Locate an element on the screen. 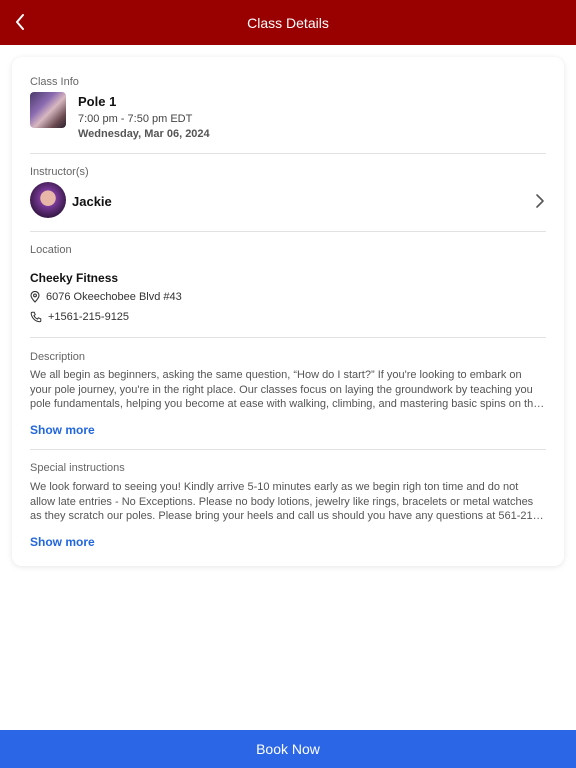 The height and width of the screenshot is (768, 576). chevron-left-icon is located at coordinates (20, 22).